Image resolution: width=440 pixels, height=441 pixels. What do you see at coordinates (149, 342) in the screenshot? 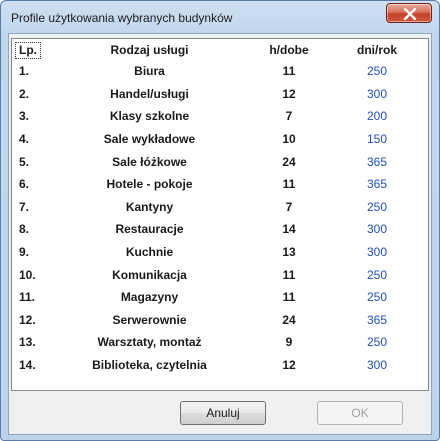
I see `service-type: Warsztaty, montaż` at bounding box center [149, 342].